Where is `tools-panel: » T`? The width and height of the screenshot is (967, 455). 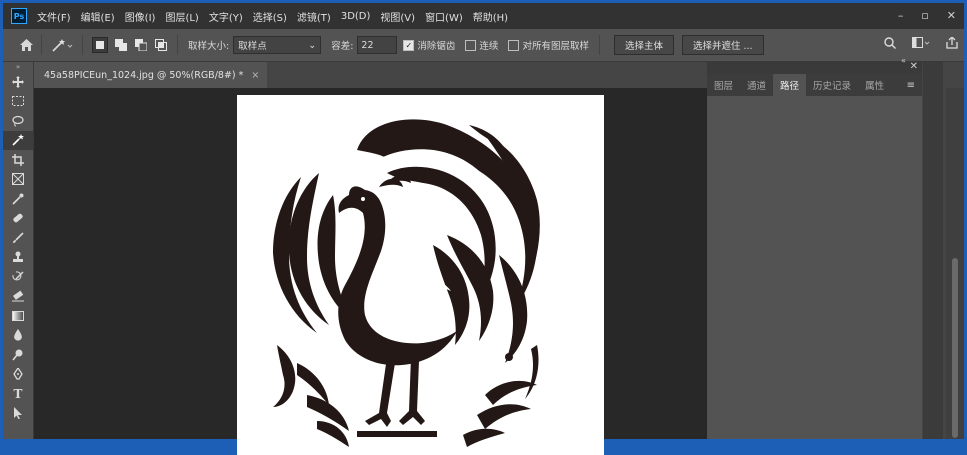 tools-panel: » T is located at coordinates (18, 250).